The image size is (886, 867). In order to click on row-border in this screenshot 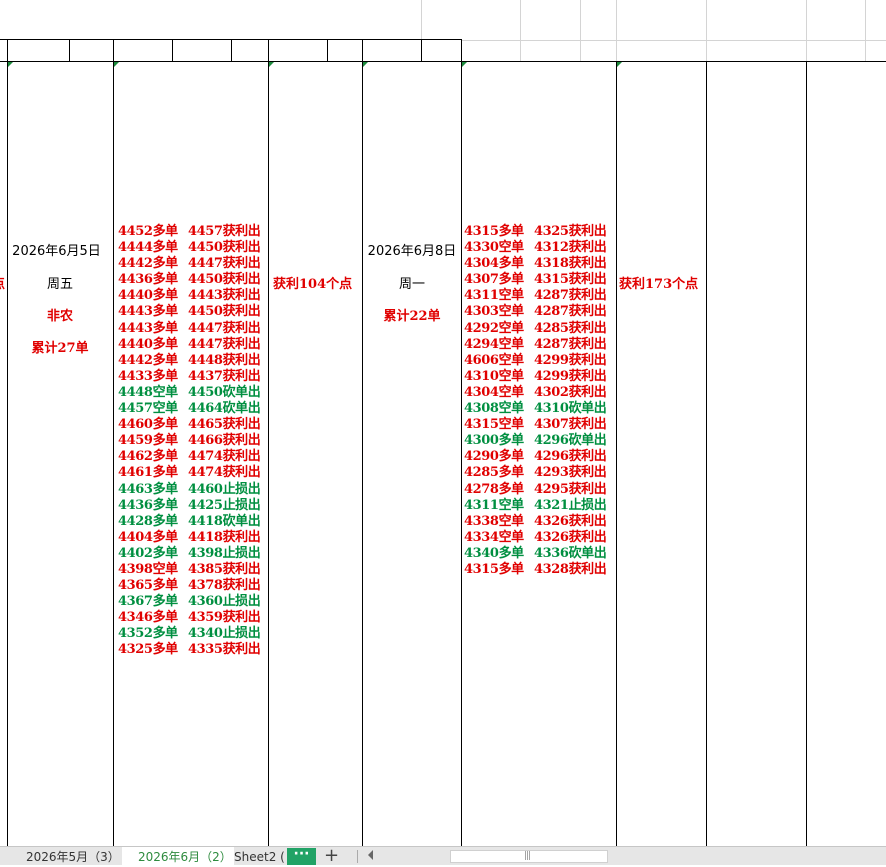, I will do `click(443, 61)`.